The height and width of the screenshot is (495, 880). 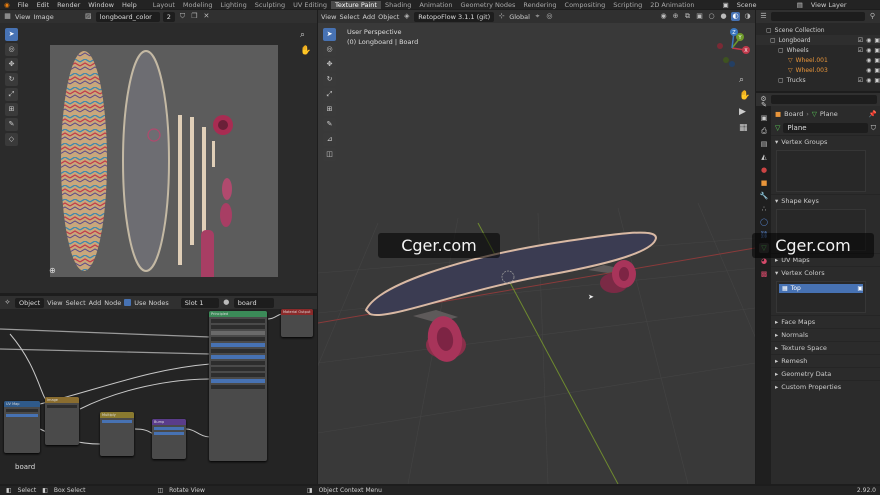 What do you see at coordinates (825, 334) in the screenshot?
I see `normals-header: ▸ Normals` at bounding box center [825, 334].